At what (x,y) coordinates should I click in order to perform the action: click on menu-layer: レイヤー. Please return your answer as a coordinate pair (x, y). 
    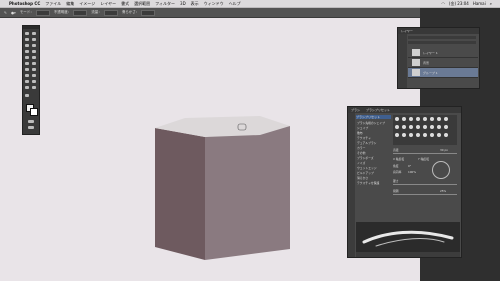
    Looking at the image, I should click on (108, 4).